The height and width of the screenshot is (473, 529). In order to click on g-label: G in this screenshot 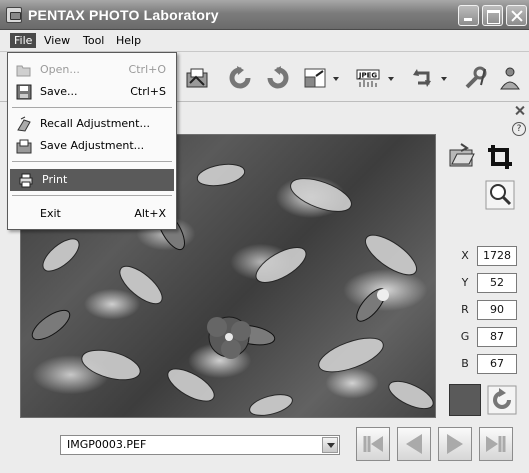, I will do `click(465, 336)`.